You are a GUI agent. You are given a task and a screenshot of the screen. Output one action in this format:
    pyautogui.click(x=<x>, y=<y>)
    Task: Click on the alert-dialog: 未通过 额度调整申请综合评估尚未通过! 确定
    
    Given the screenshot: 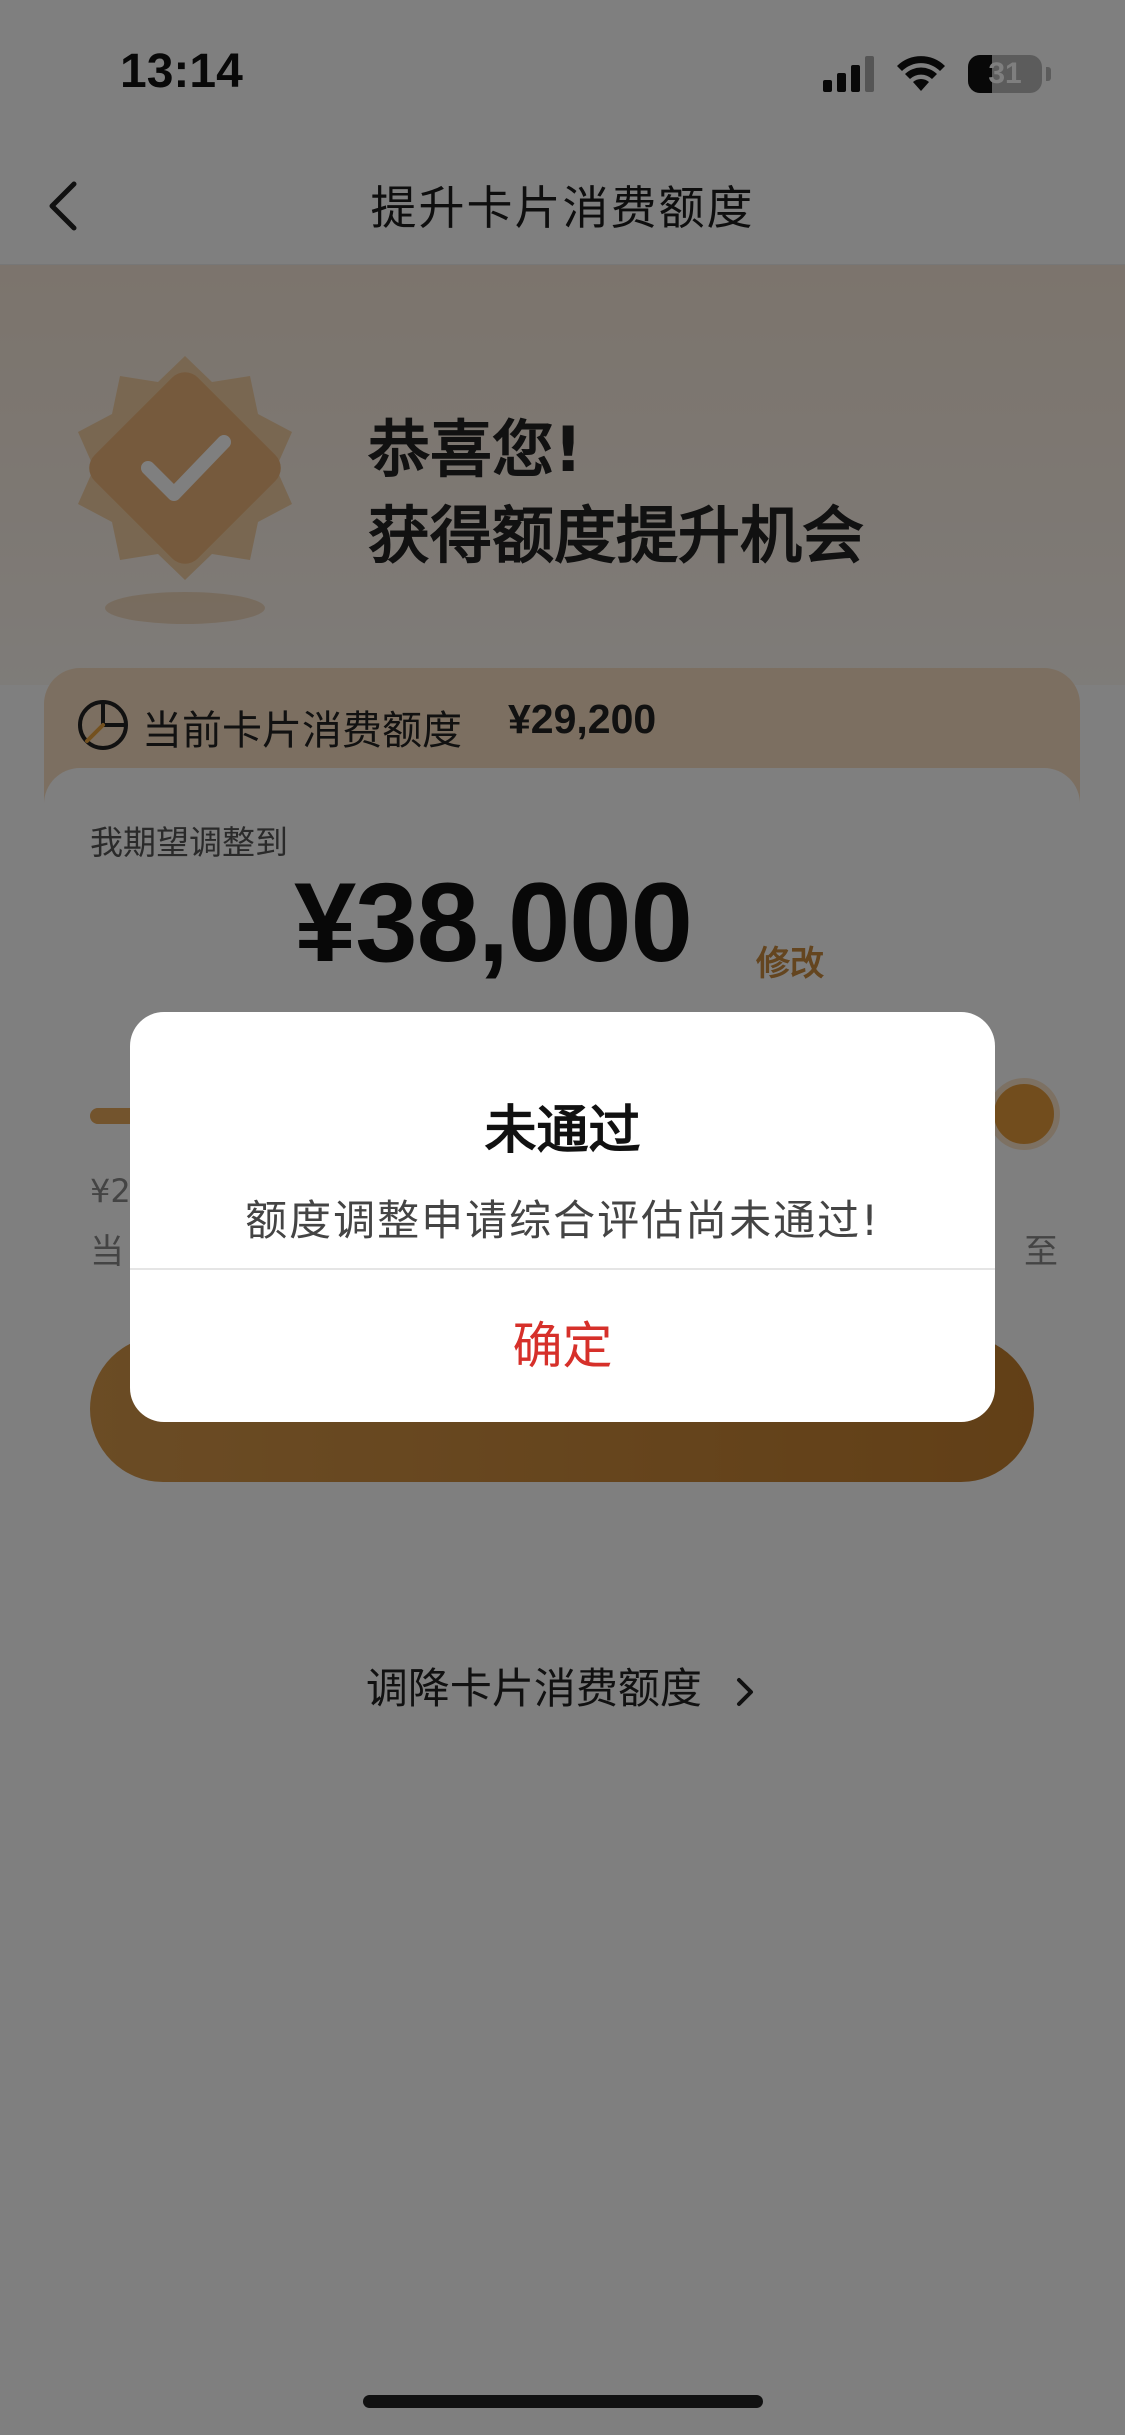 What is the action you would take?
    pyautogui.click(x=562, y=1217)
    